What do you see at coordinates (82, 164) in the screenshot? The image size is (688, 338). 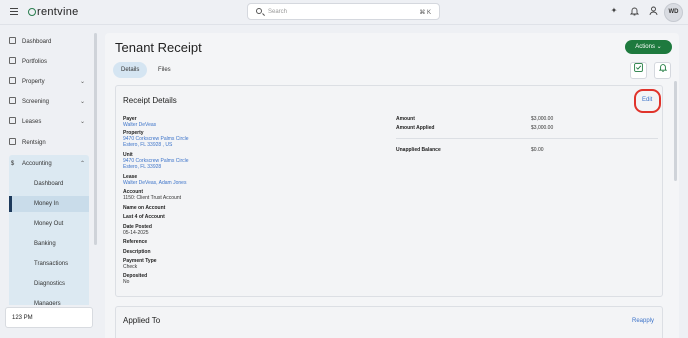 I see `chevron-up-icon: ⌃` at bounding box center [82, 164].